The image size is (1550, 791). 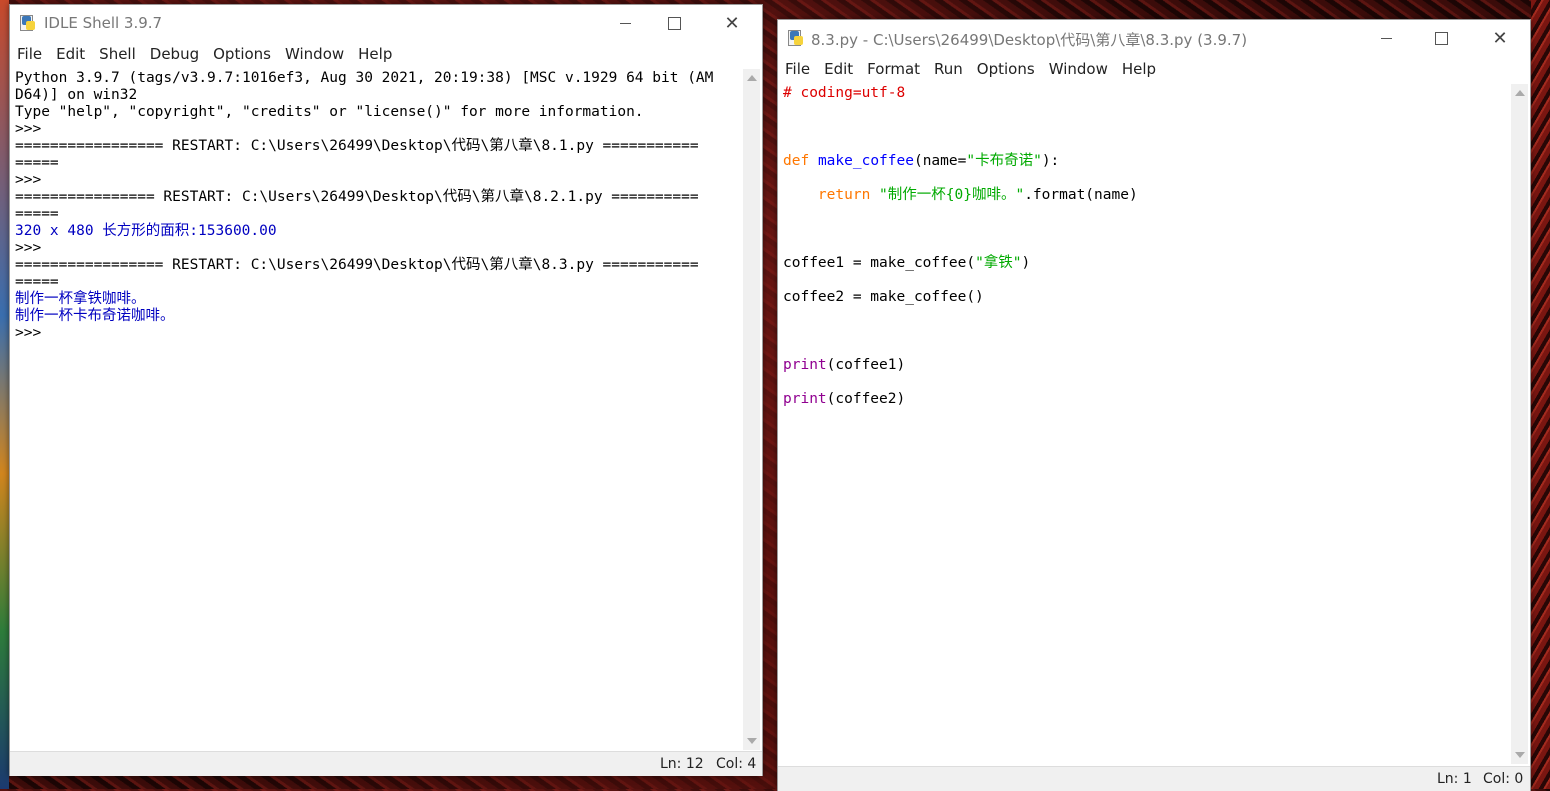 What do you see at coordinates (921, 161) in the screenshot?
I see `code-line-3: def make_coffee(name="卡布奇诺"):` at bounding box center [921, 161].